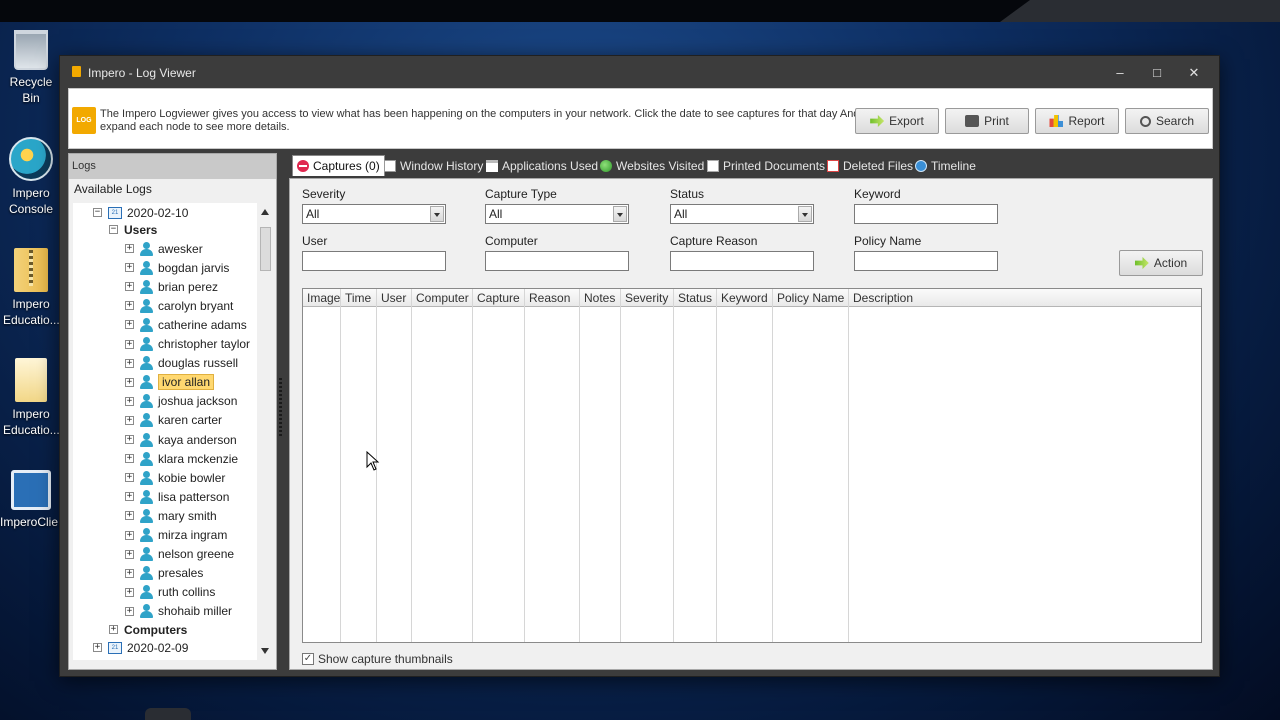 This screenshot has width=1280, height=720. What do you see at coordinates (176, 535) in the screenshot?
I see `tree-node-user: + mirza ingram` at bounding box center [176, 535].